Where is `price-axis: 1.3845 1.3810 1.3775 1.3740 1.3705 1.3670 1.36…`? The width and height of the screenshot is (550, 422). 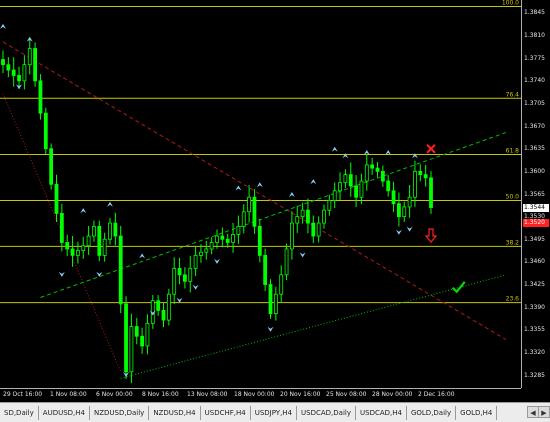
price-axis: 1.3845 1.3810 1.3775 1.3740 1.3705 1.3670 1.36… is located at coordinates (535, 194).